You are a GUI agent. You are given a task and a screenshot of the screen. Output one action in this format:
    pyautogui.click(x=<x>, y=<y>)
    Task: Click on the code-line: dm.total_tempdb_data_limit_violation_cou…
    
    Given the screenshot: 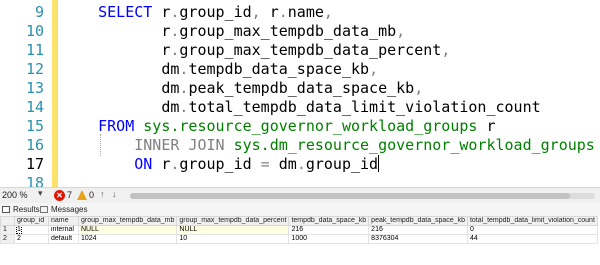 What is the action you would take?
    pyautogui.click(x=301, y=107)
    